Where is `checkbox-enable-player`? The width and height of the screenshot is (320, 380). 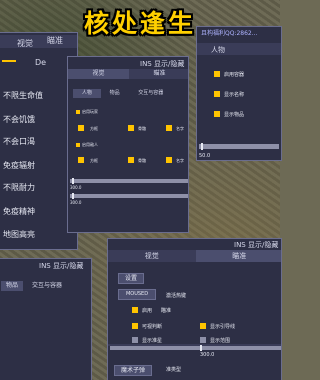
checkbox-enable-player is located at coordinates (78, 112).